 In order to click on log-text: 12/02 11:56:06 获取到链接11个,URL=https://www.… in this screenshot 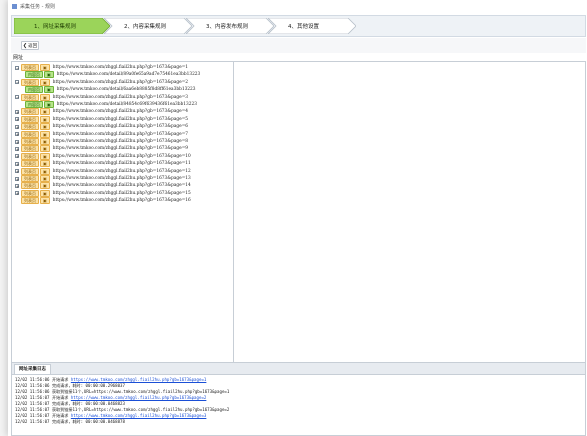, I will do `click(122, 391)`.